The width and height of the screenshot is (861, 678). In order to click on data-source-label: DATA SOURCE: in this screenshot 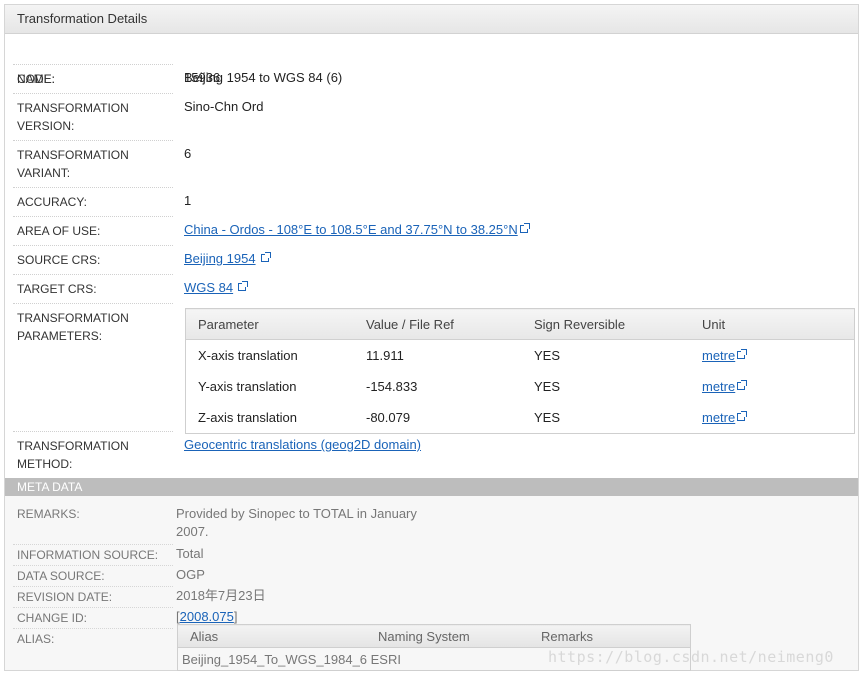, I will do `click(61, 576)`.